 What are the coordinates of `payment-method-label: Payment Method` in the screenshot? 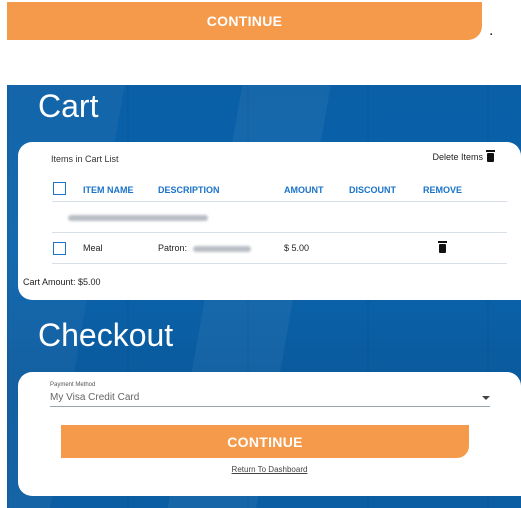 It's located at (73, 385).